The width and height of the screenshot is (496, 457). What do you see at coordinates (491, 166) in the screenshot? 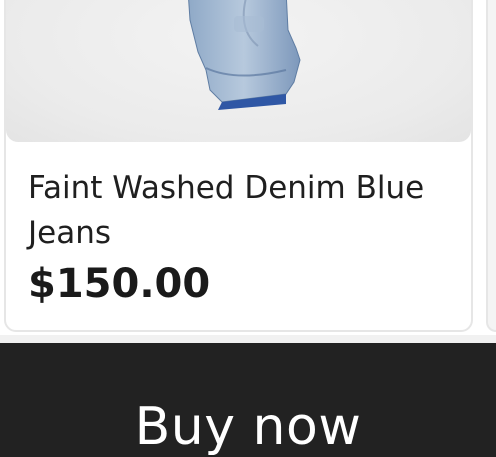
I see `next-product-card-edge` at bounding box center [491, 166].